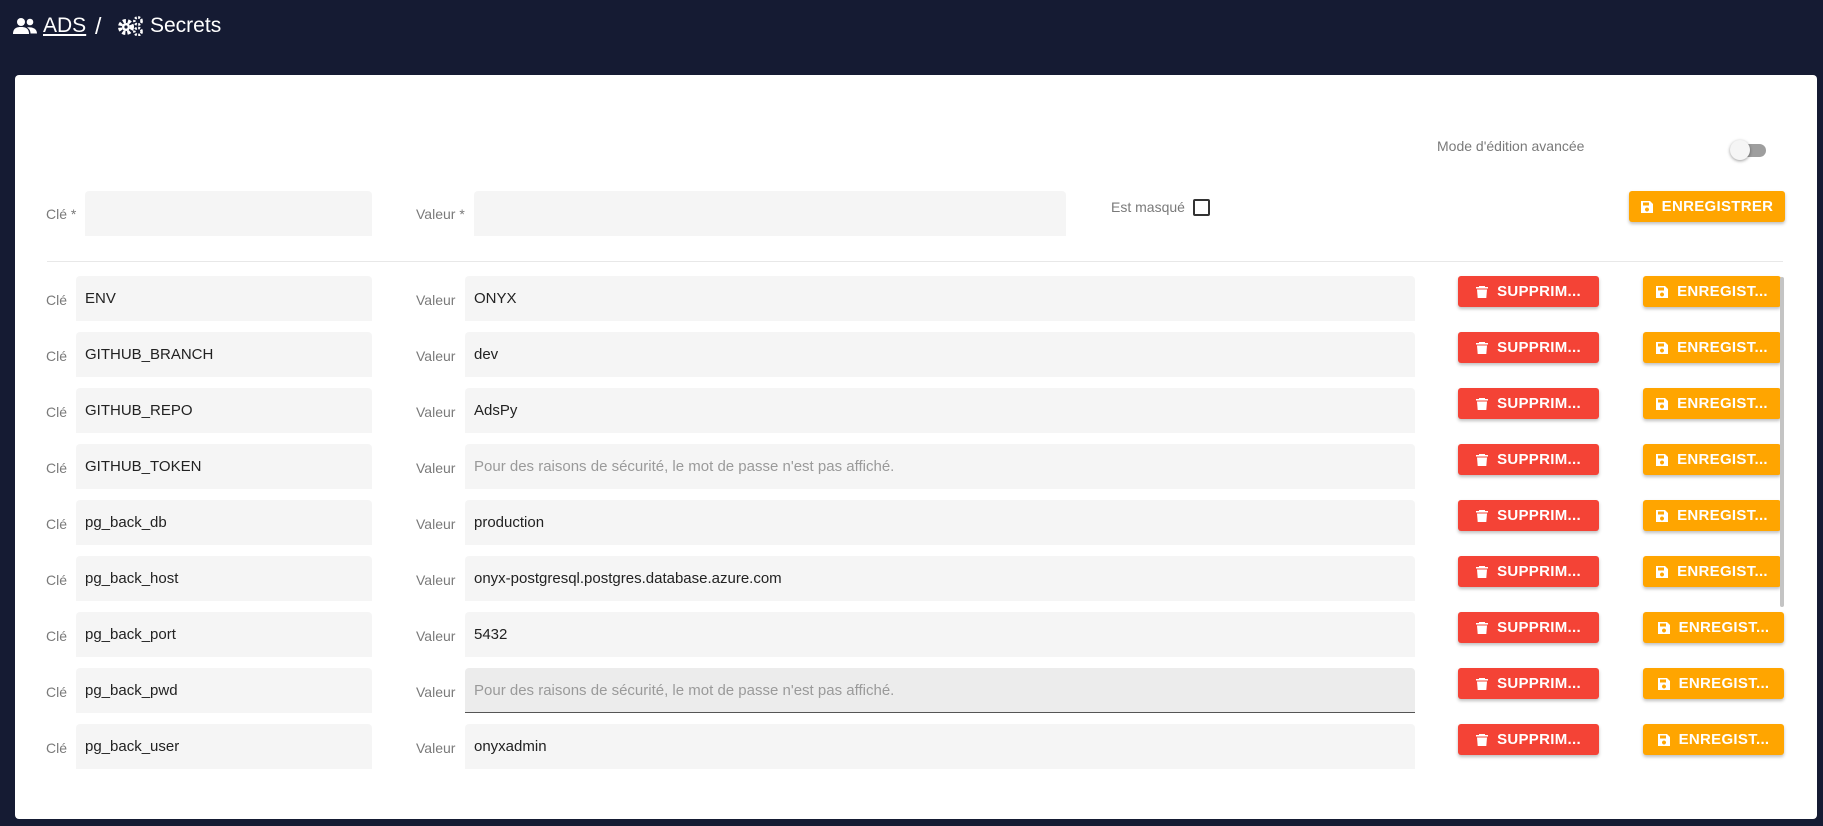 This screenshot has width=1823, height=826. What do you see at coordinates (1749, 149) in the screenshot?
I see `advanced-mode-toggle` at bounding box center [1749, 149].